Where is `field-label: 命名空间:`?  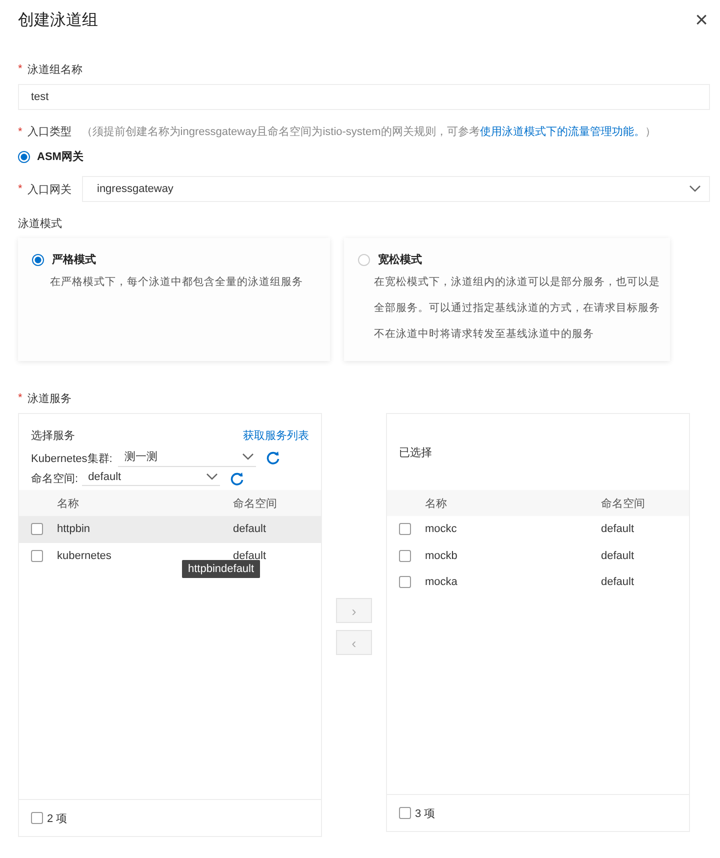
field-label: 命名空间: is located at coordinates (54, 479).